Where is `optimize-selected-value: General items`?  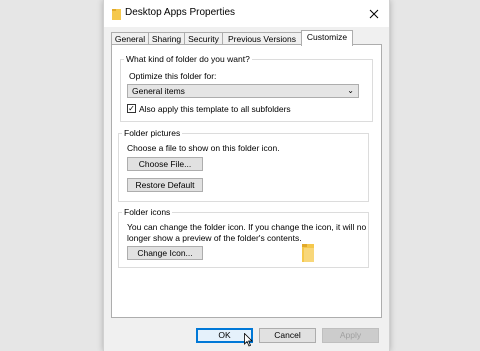 optimize-selected-value: General items is located at coordinates (158, 91).